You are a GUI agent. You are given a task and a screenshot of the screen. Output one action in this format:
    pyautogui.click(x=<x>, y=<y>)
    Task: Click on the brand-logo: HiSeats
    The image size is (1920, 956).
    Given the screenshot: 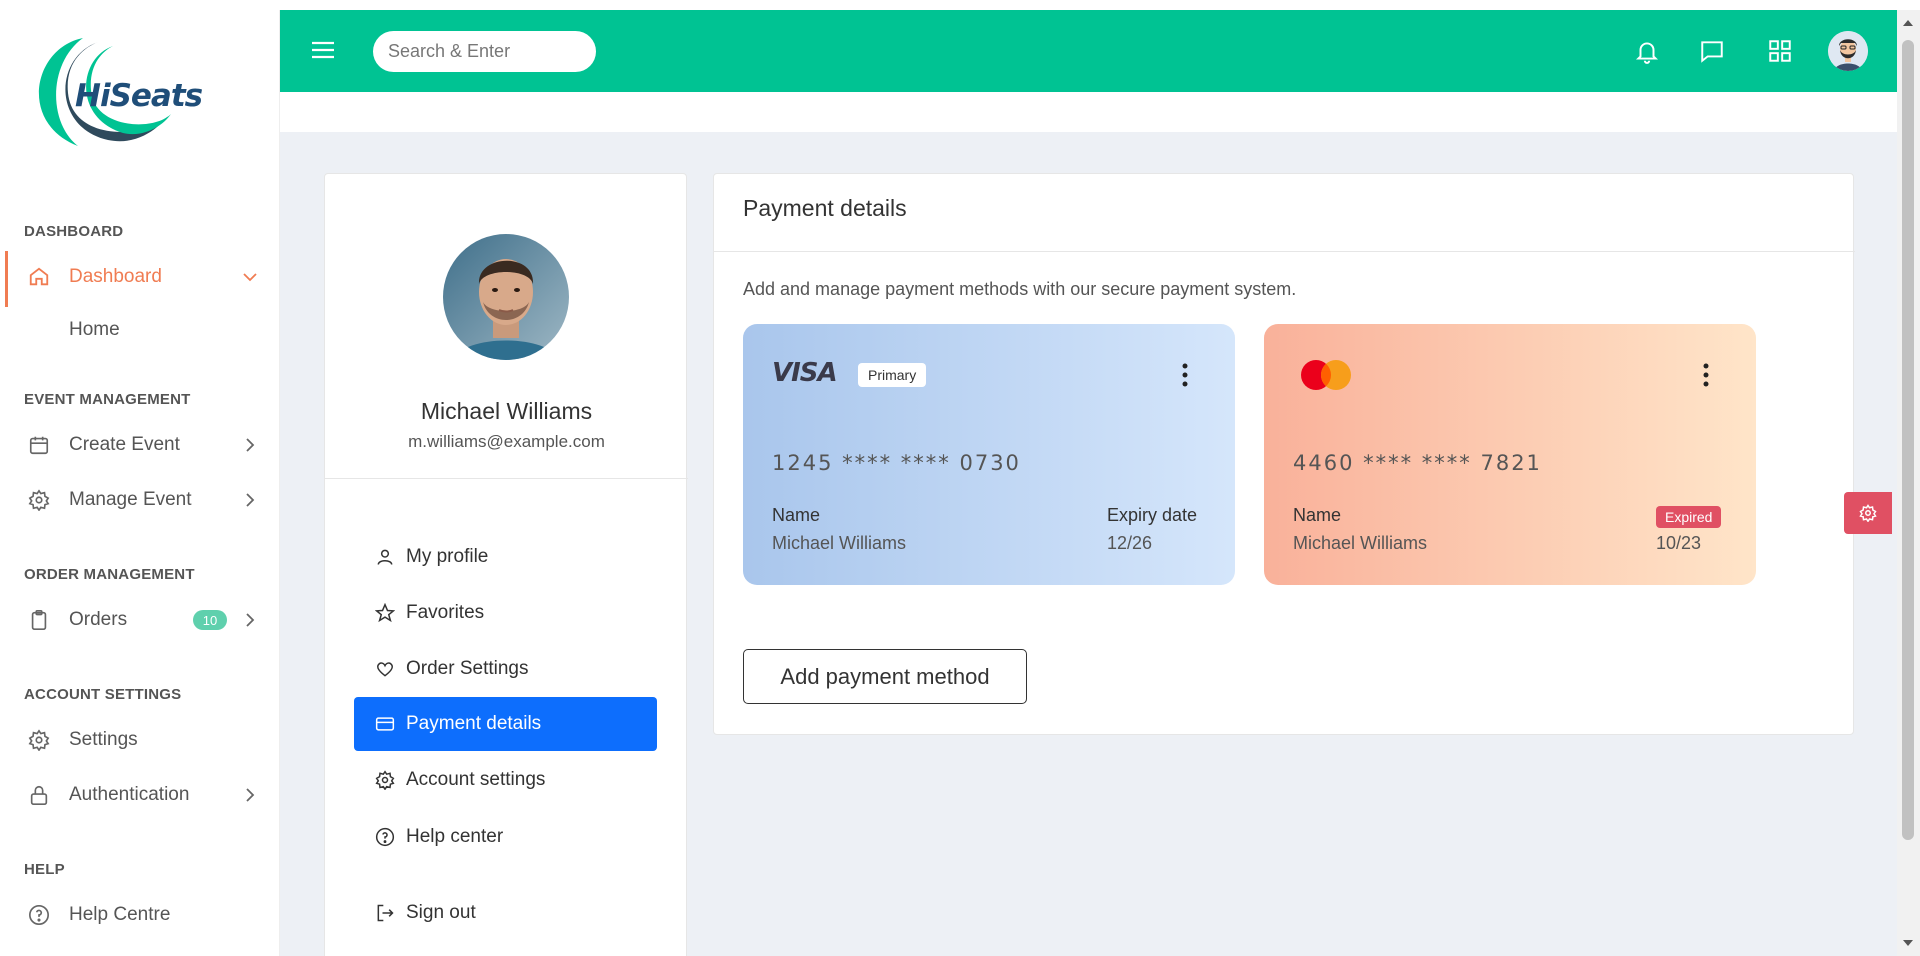 What is the action you would take?
    pyautogui.click(x=113, y=93)
    